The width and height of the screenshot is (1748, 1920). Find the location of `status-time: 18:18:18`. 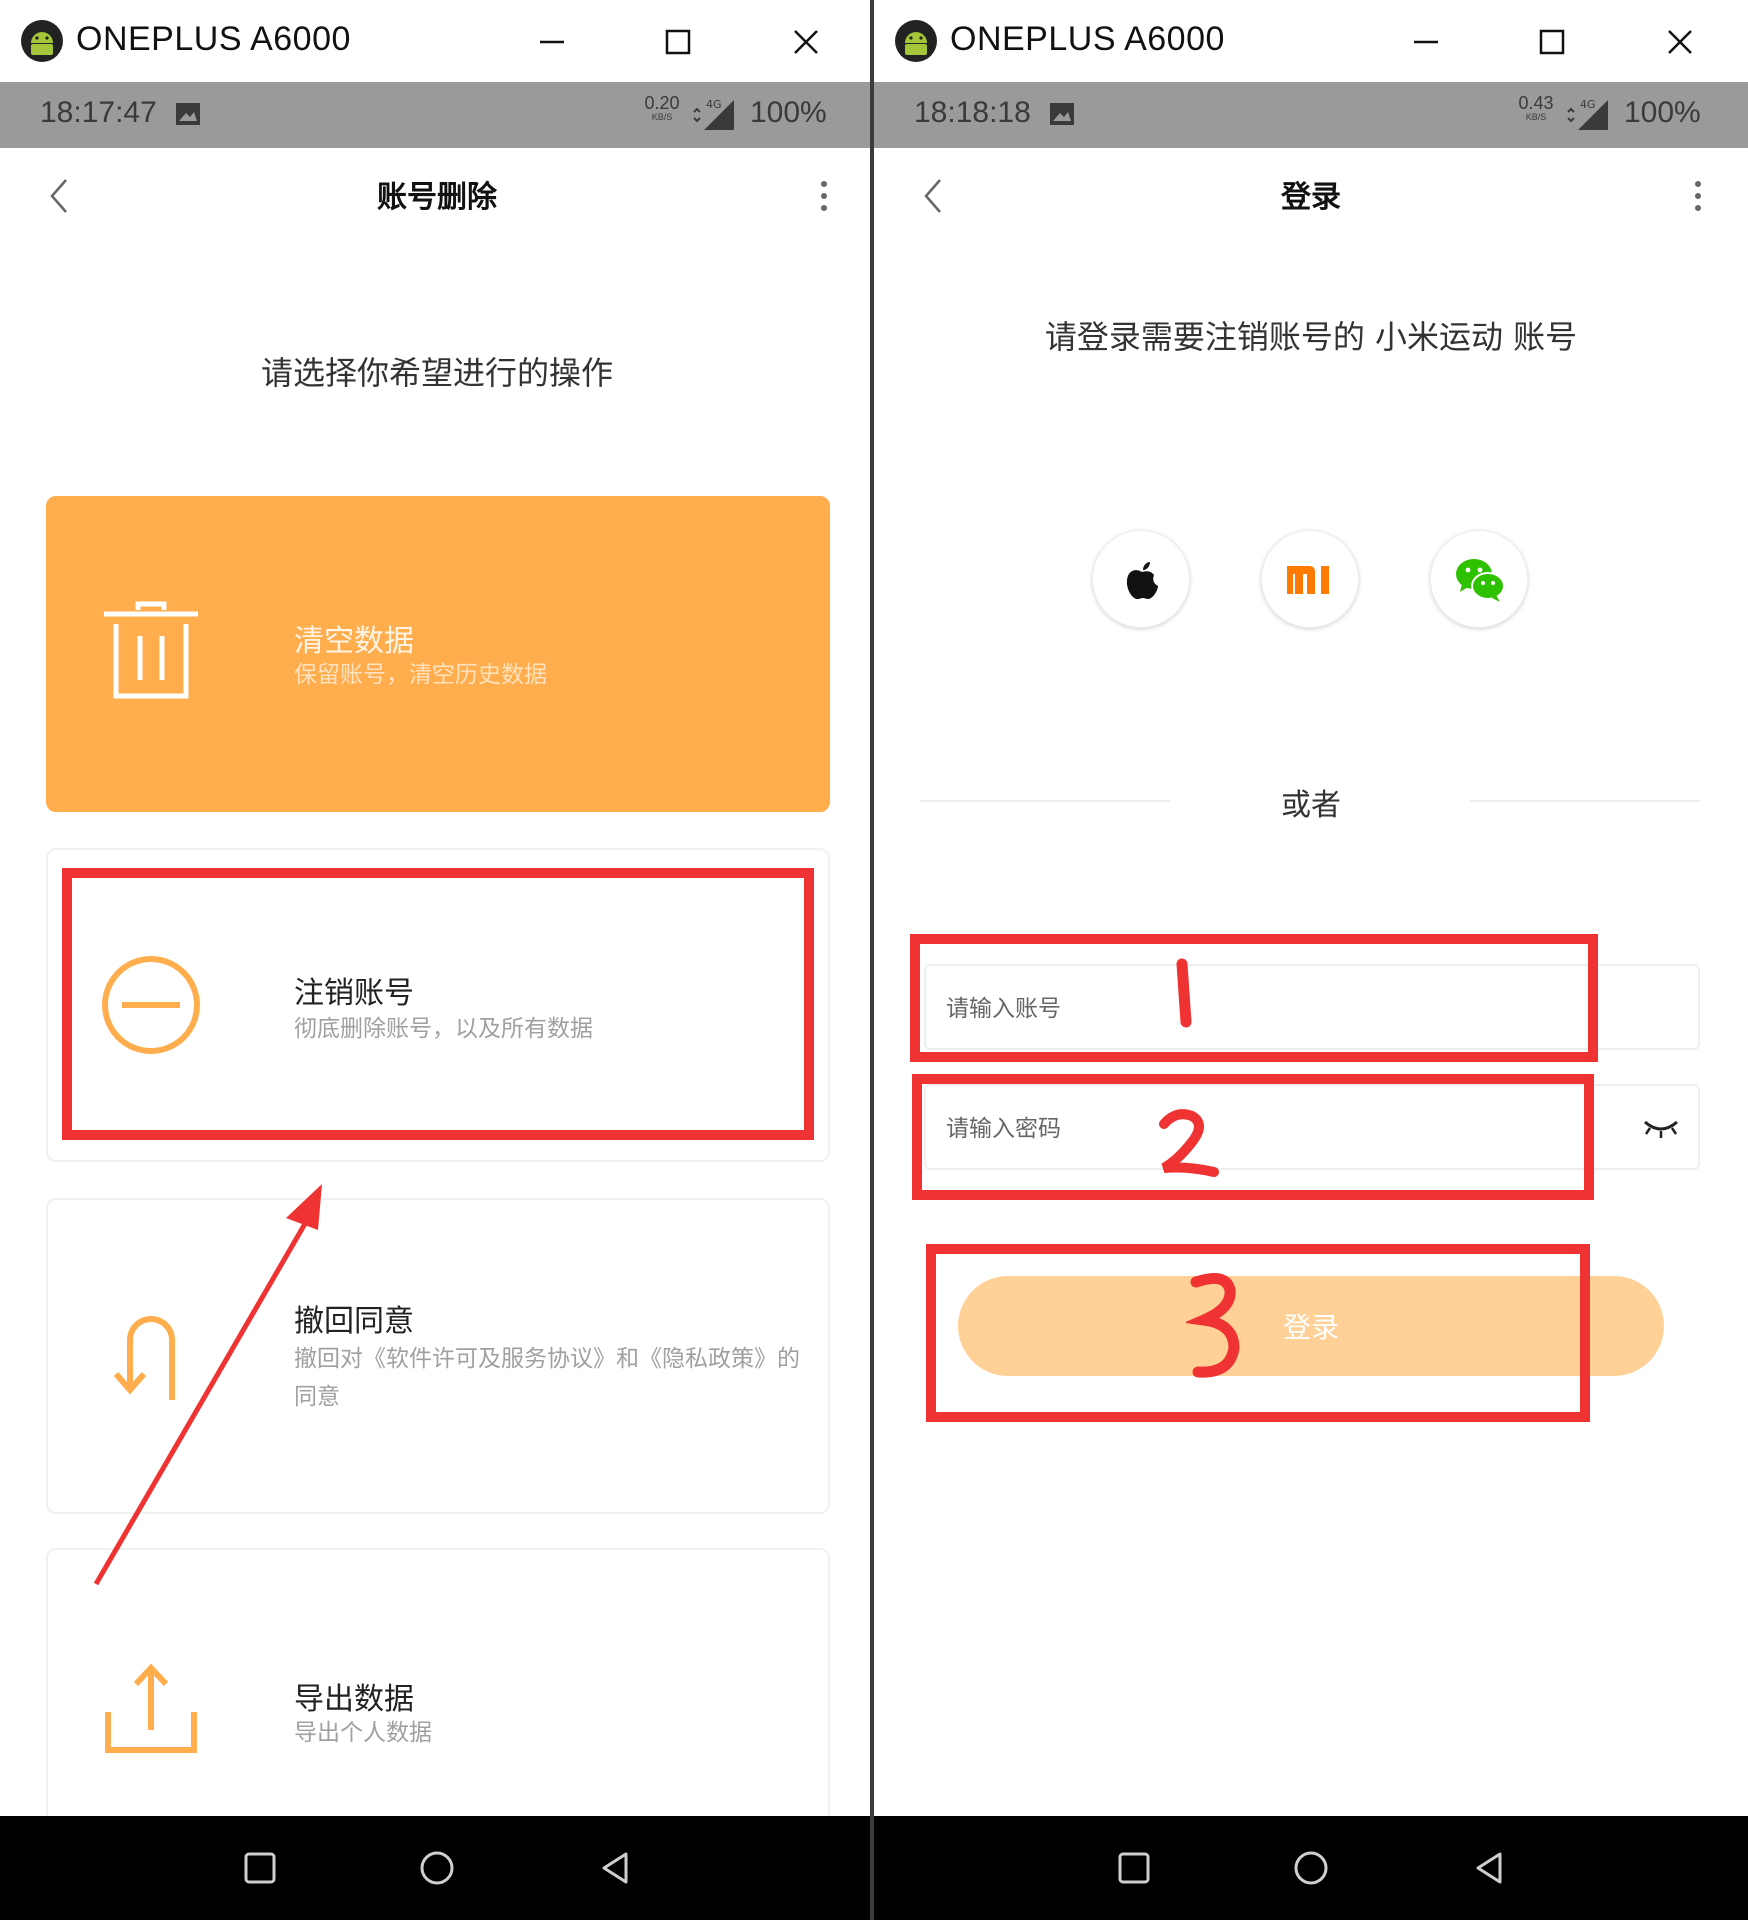

status-time: 18:18:18 is located at coordinates (972, 112).